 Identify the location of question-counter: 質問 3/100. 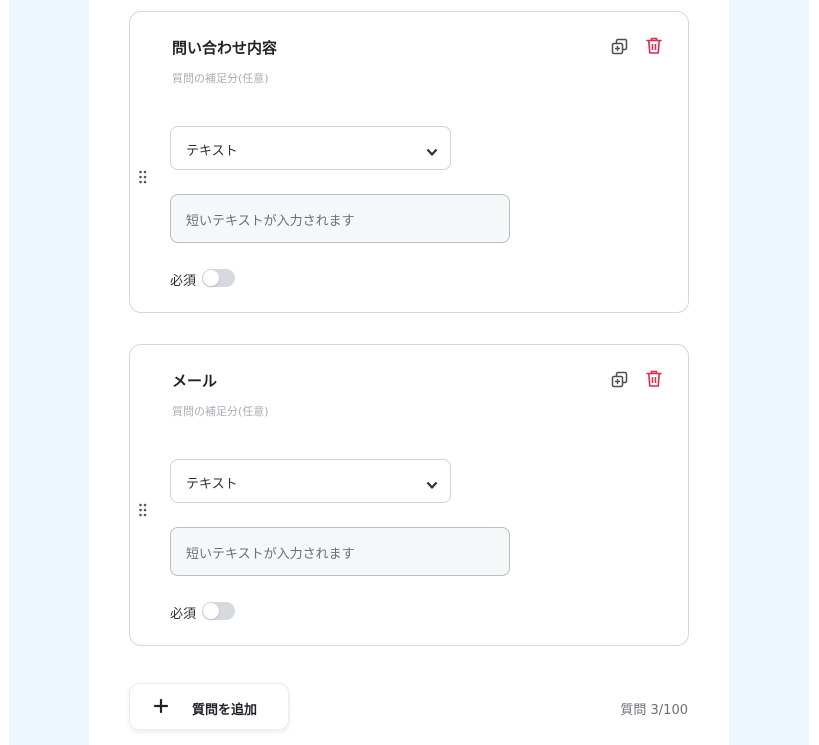
(654, 710).